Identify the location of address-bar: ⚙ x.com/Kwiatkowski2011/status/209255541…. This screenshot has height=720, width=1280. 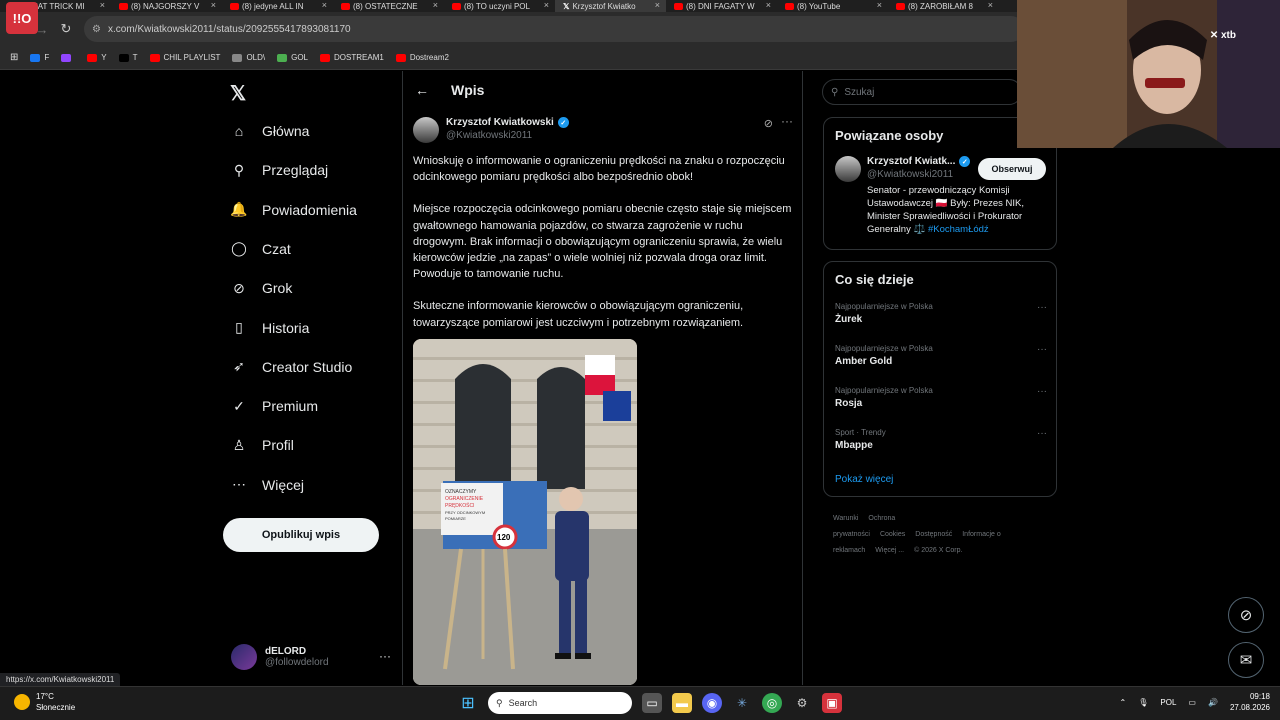
(554, 29).